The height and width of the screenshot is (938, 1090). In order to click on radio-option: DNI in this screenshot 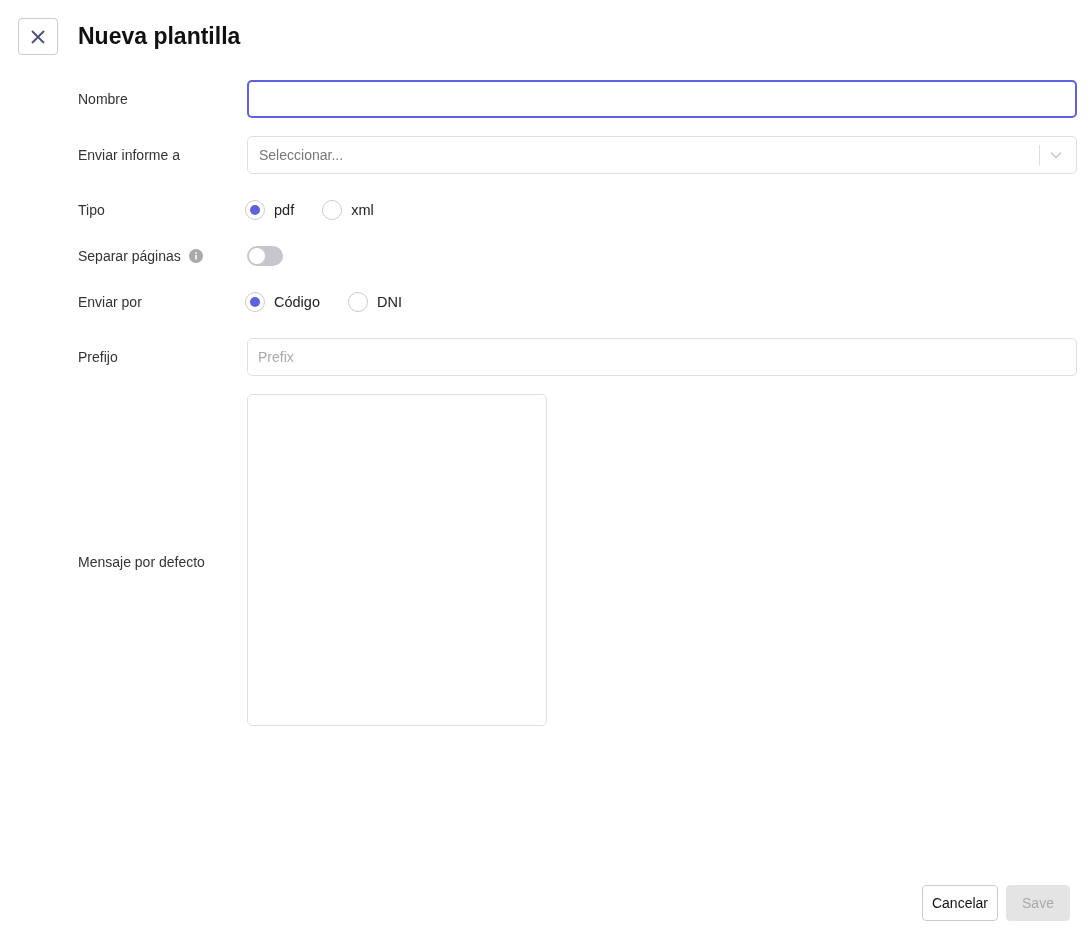, I will do `click(374, 302)`.